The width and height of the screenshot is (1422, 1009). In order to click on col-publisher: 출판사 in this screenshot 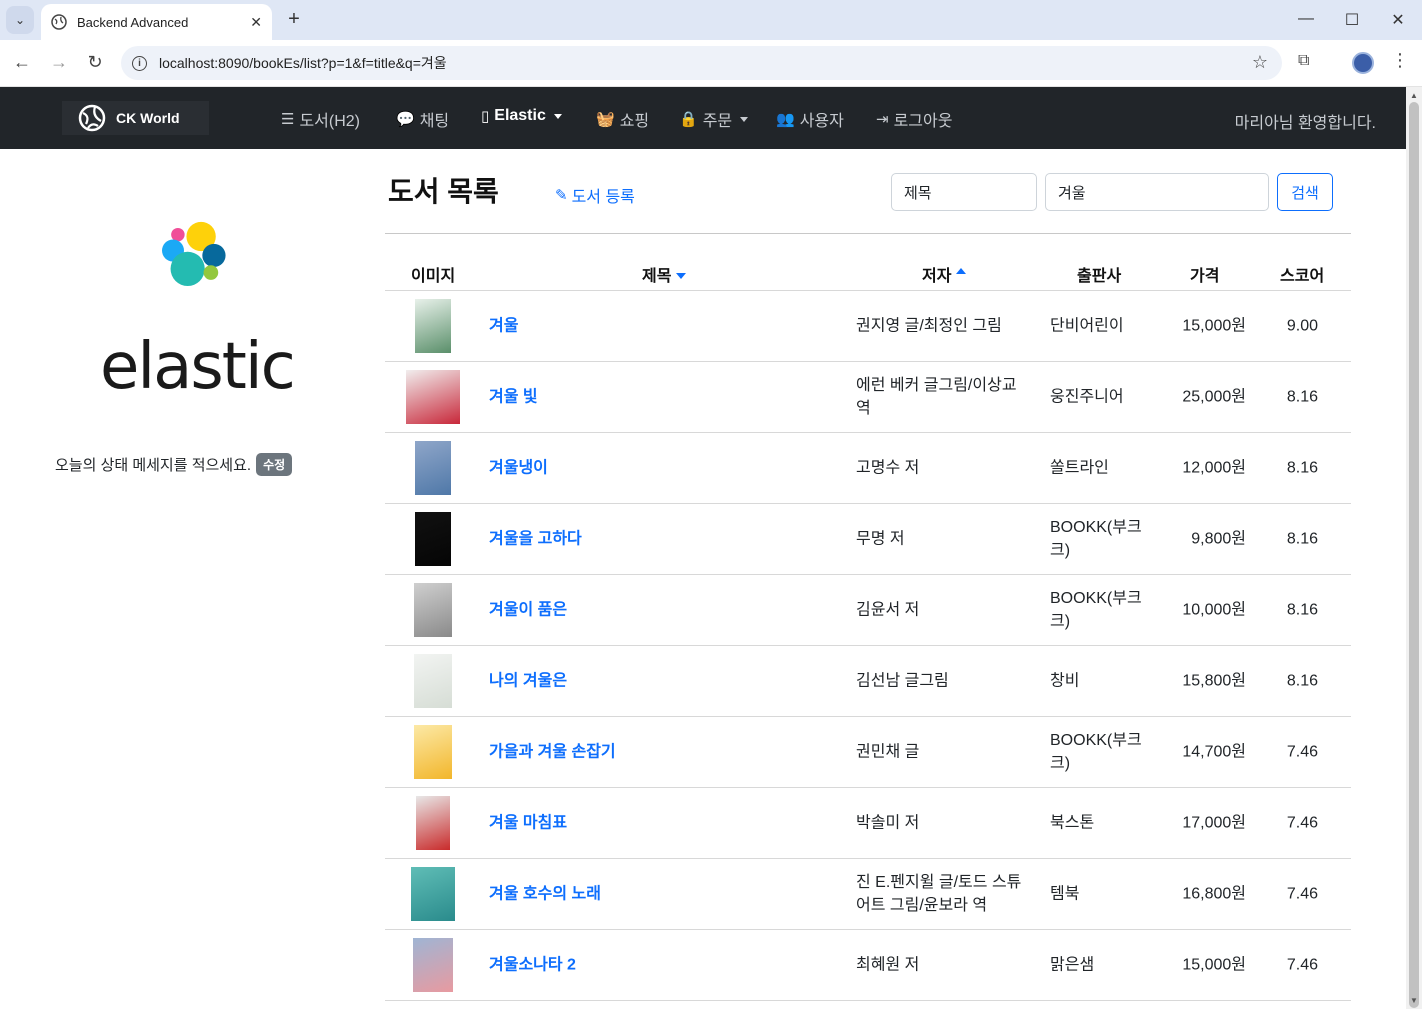, I will do `click(1099, 274)`.